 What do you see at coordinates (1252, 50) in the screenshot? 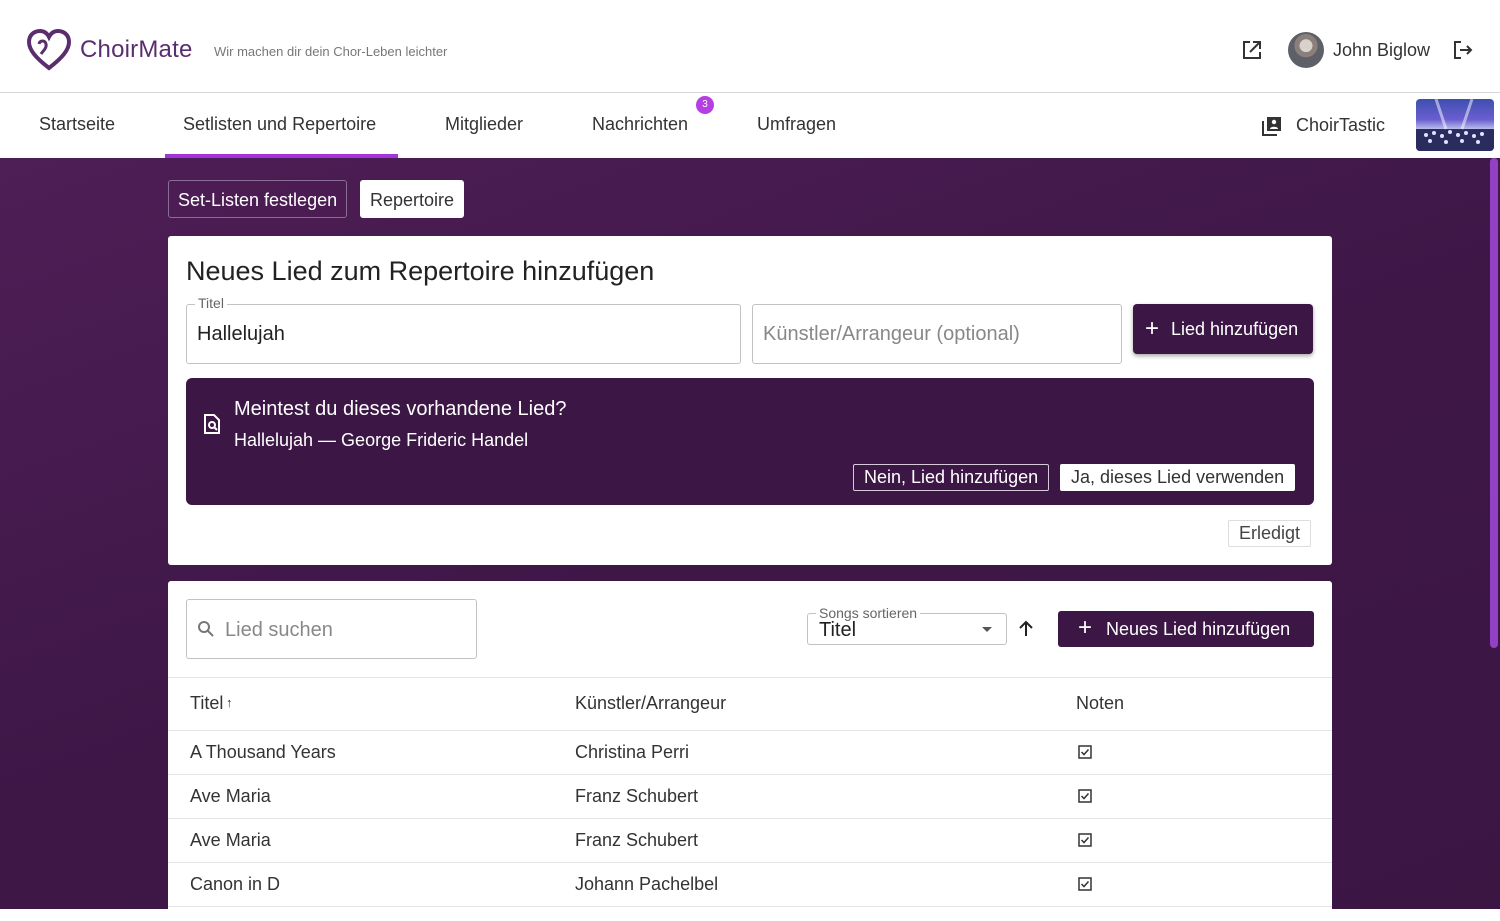
I see `external-link-icon` at bounding box center [1252, 50].